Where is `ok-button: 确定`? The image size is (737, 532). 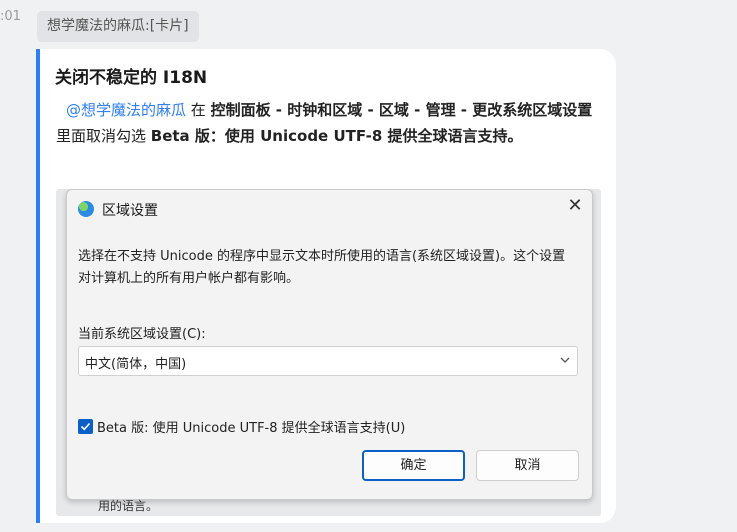
ok-button: 确定 is located at coordinates (413, 465).